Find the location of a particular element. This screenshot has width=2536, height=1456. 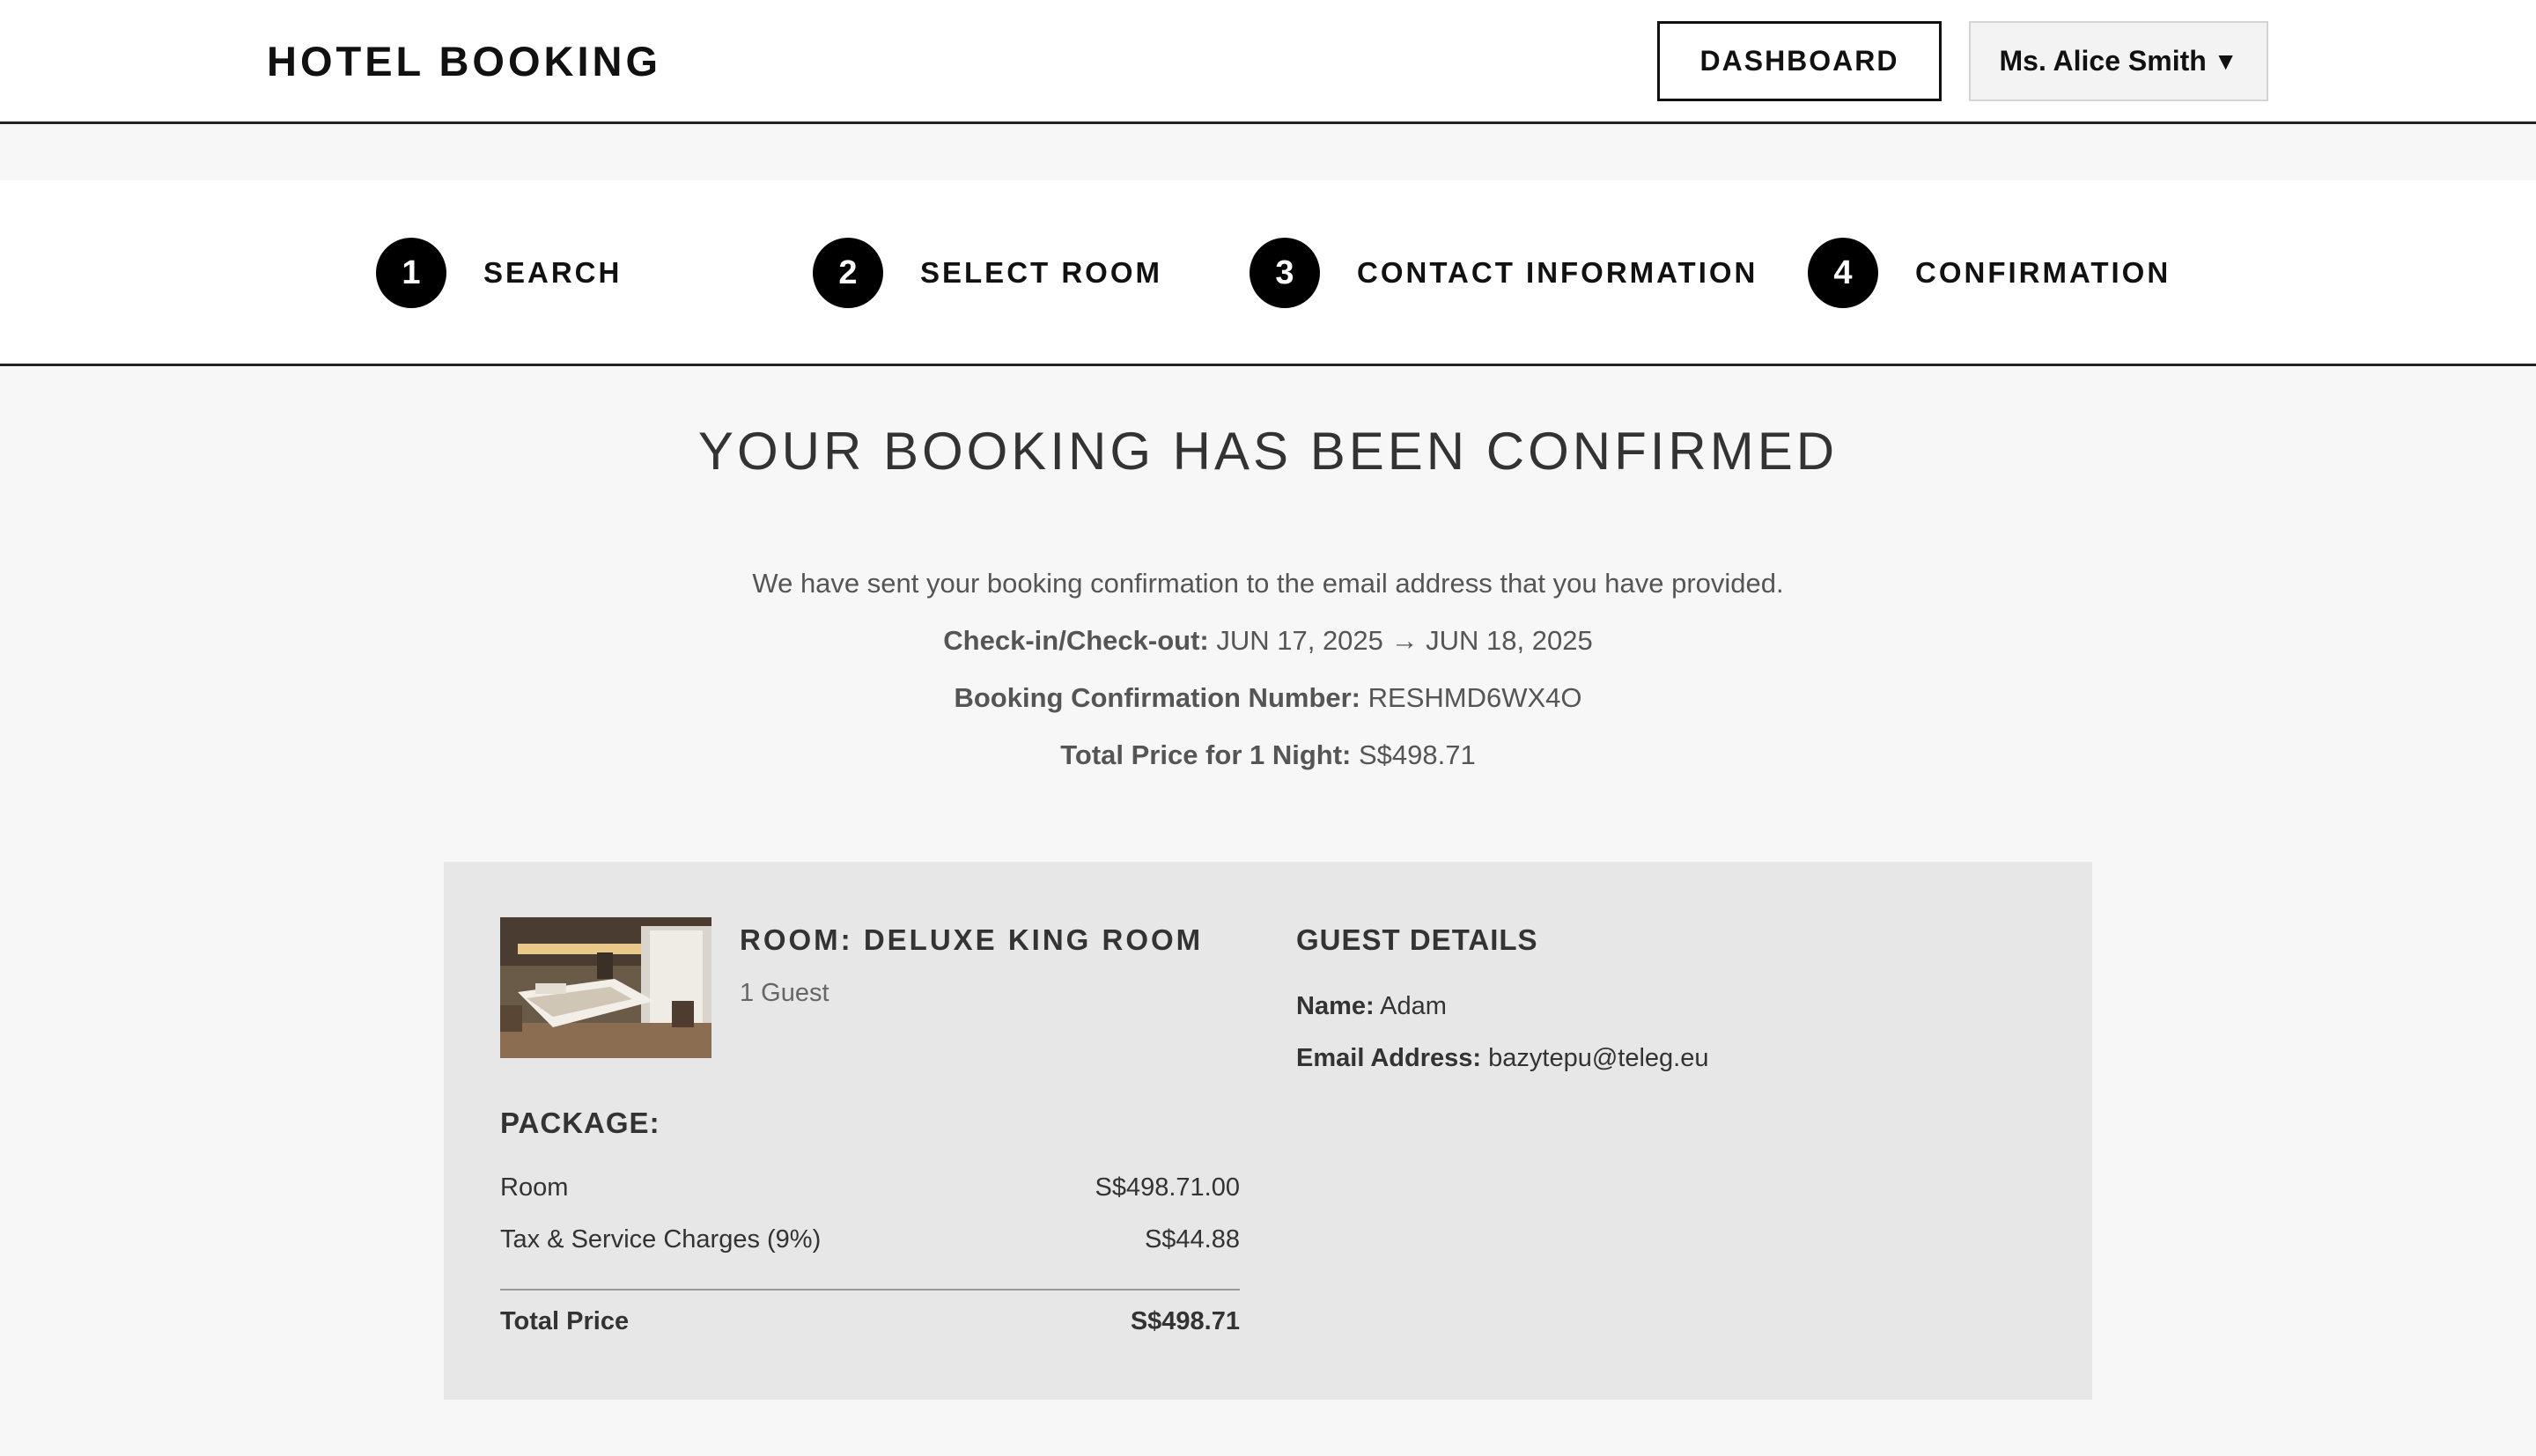

caret-down-icon: ▼ is located at coordinates (2225, 61).